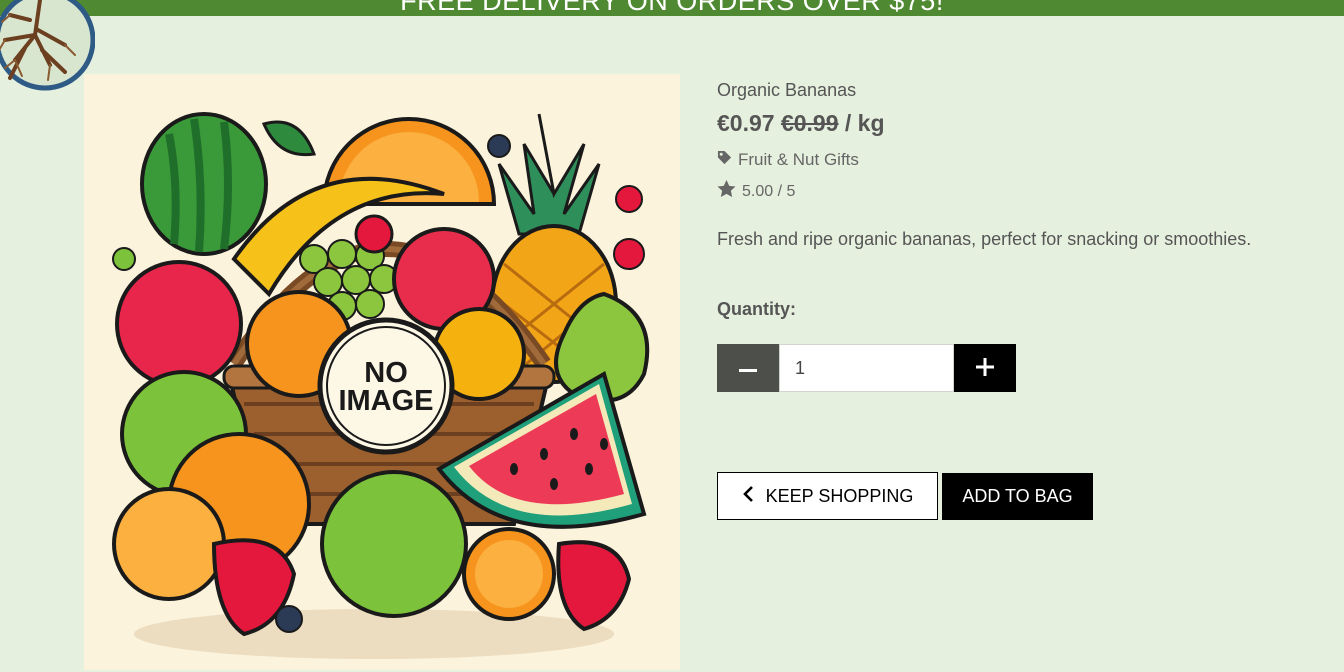  I want to click on banner-text: FREE DELIVERY ON ORDERS OVER $75!, so click(672, 8).